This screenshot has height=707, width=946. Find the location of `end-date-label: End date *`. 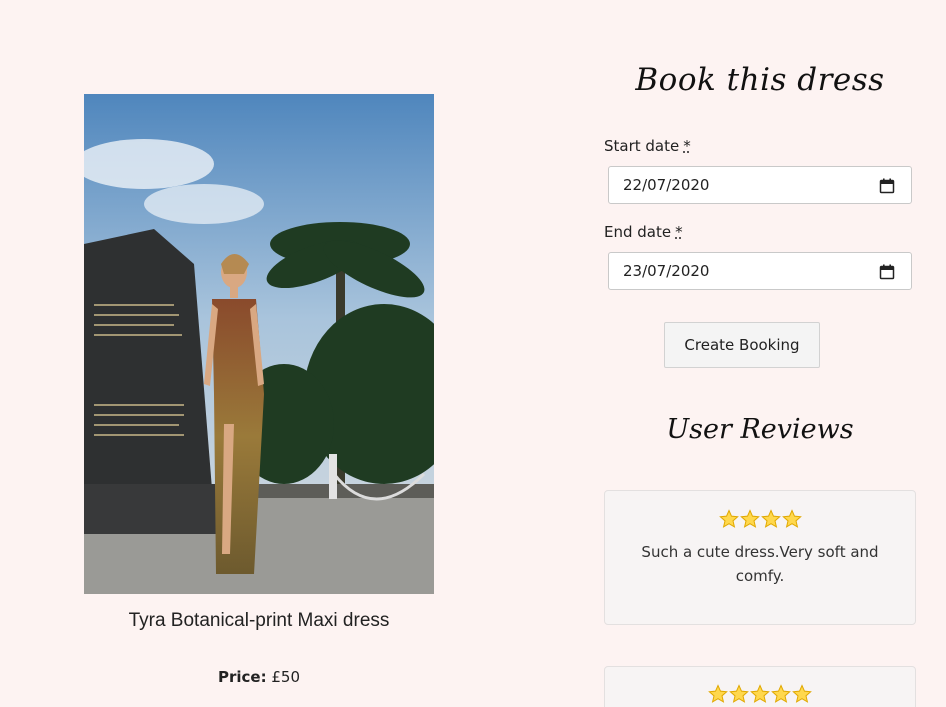

end-date-label: End date * is located at coordinates (643, 232).